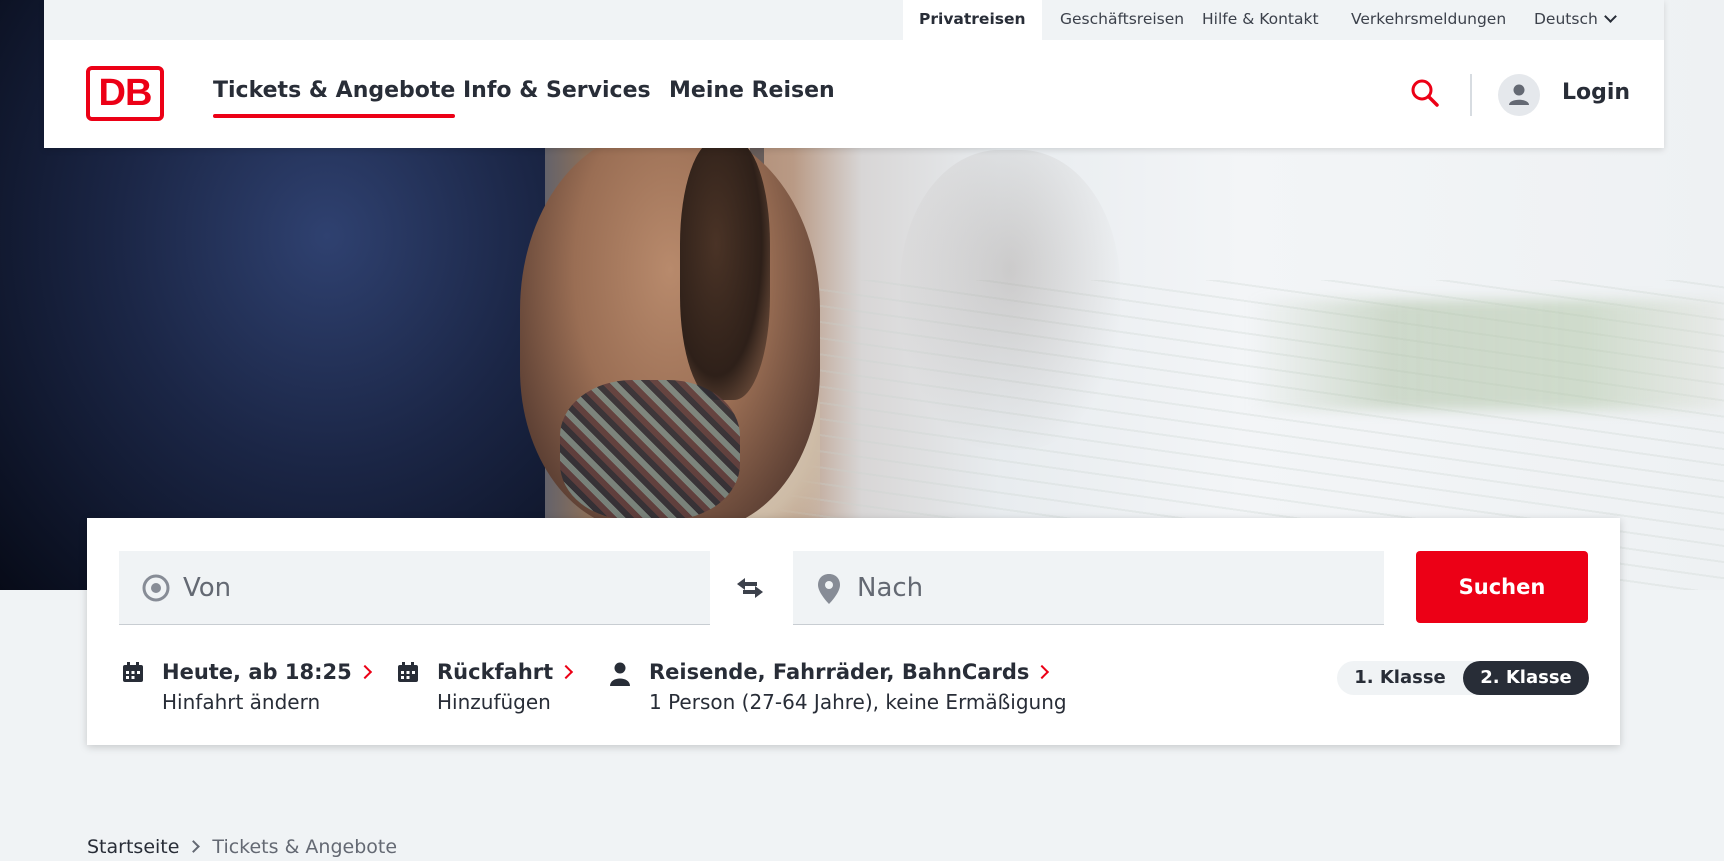 This screenshot has height=861, width=1724. I want to click on chevron-down-icon, so click(1610, 16).